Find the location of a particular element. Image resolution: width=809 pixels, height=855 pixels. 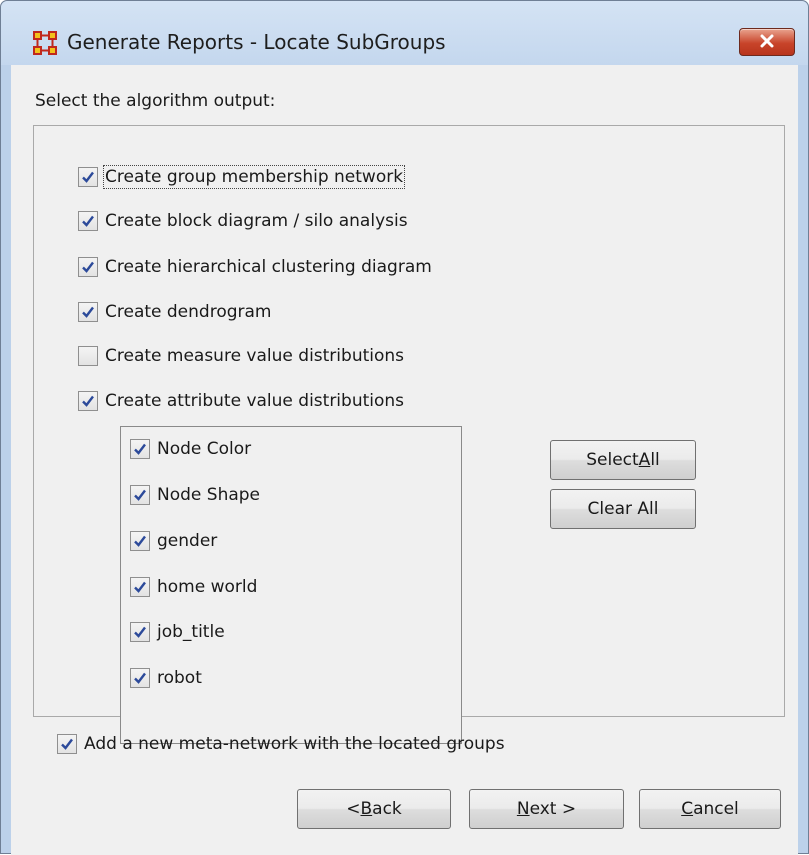

cancel-button: Cancel is located at coordinates (710, 809).